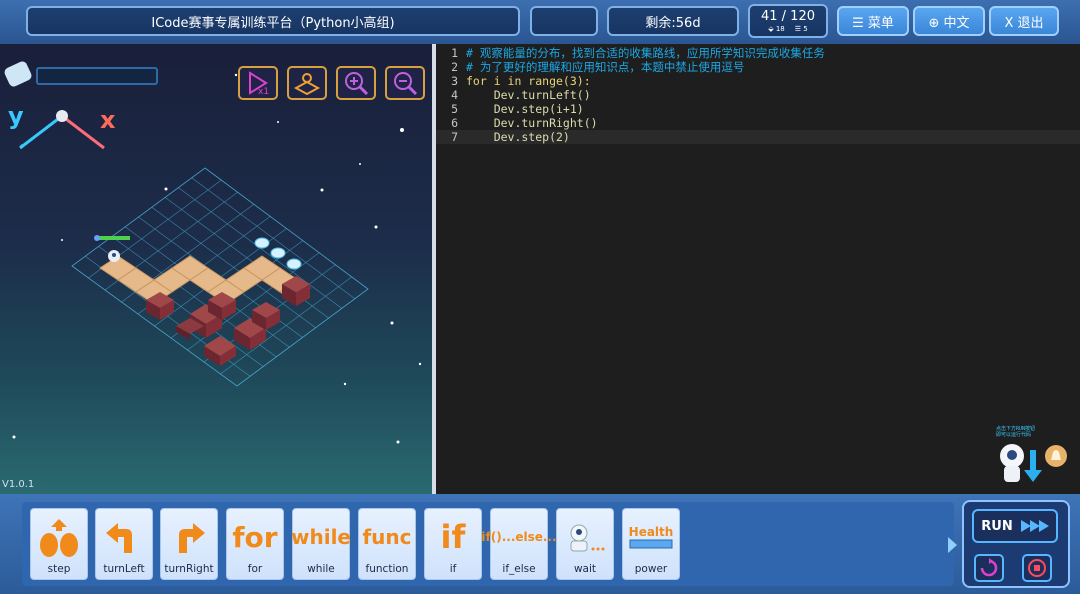 Image resolution: width=1080 pixels, height=594 pixels. What do you see at coordinates (952, 545) in the screenshot?
I see `palette-next-icon` at bounding box center [952, 545].